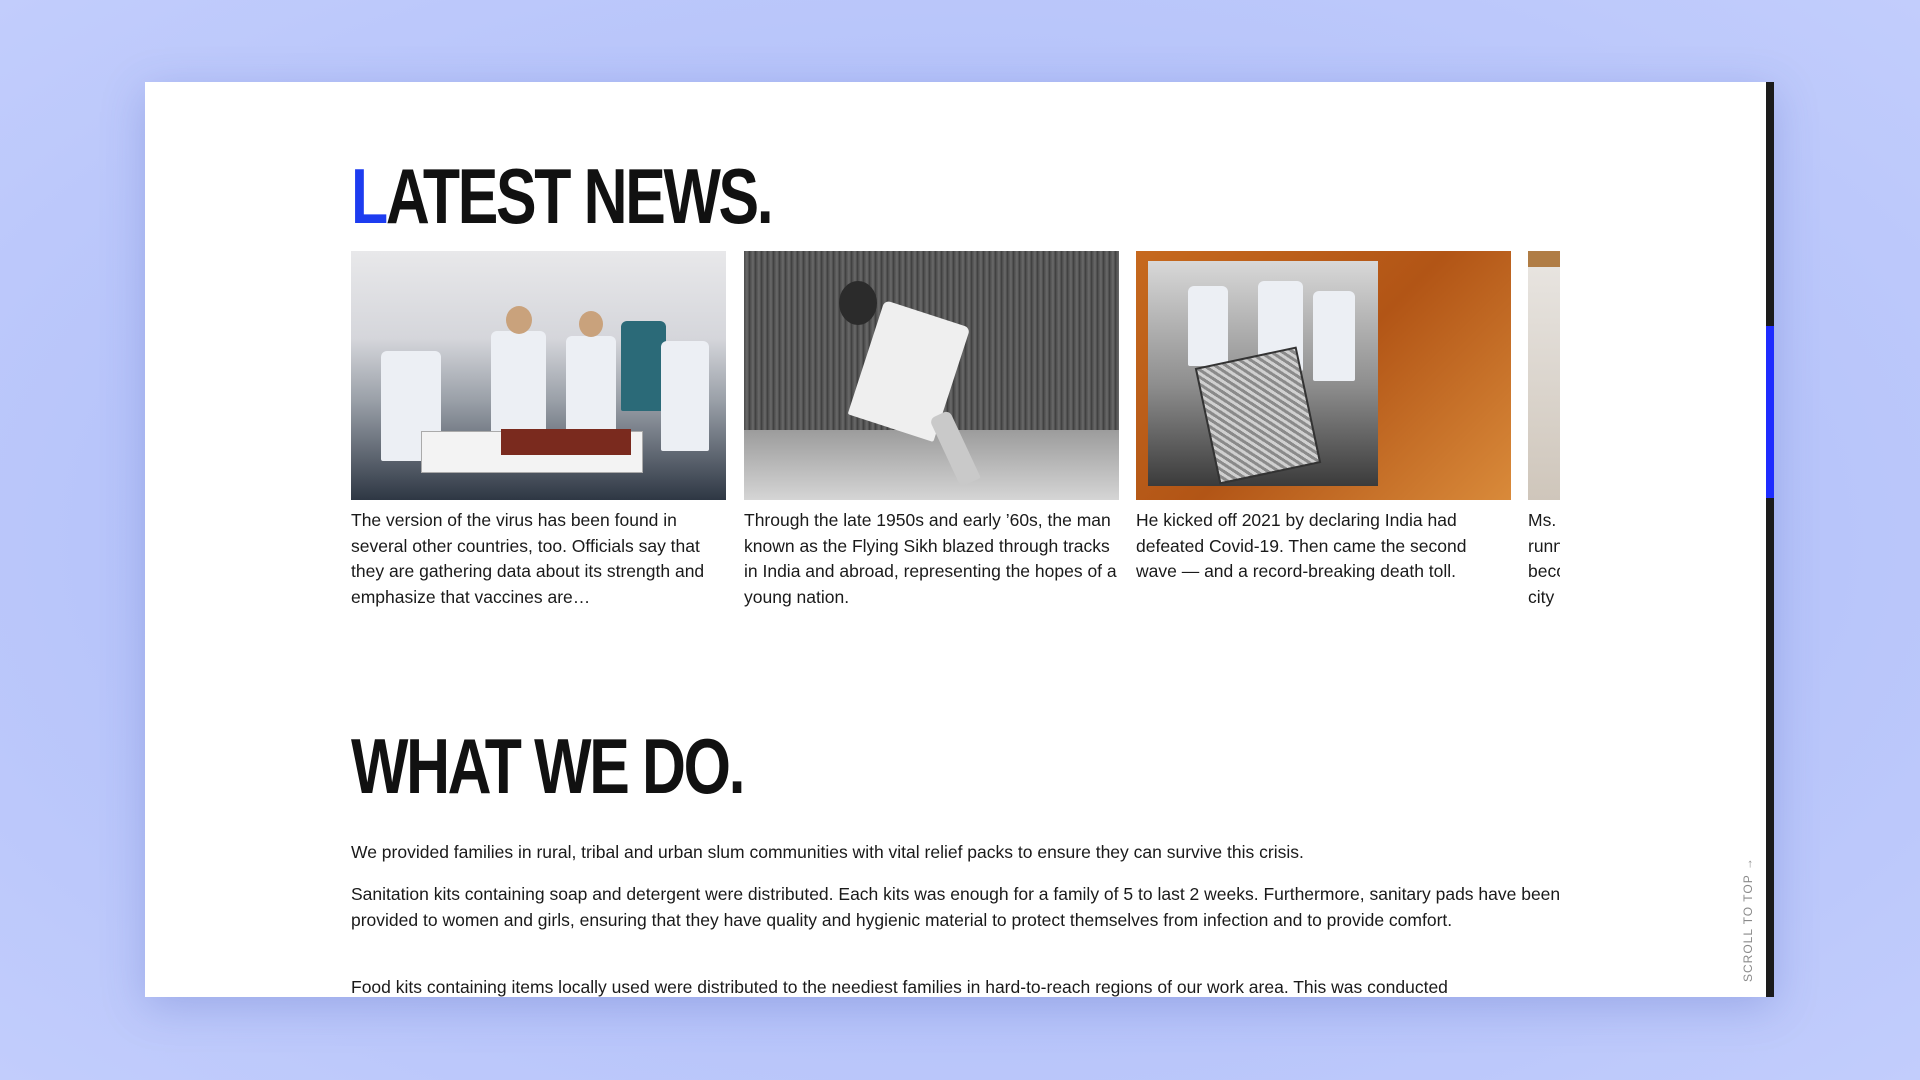 Image resolution: width=1920 pixels, height=1080 pixels. What do you see at coordinates (1770, 539) in the screenshot?
I see `scrollbar-track` at bounding box center [1770, 539].